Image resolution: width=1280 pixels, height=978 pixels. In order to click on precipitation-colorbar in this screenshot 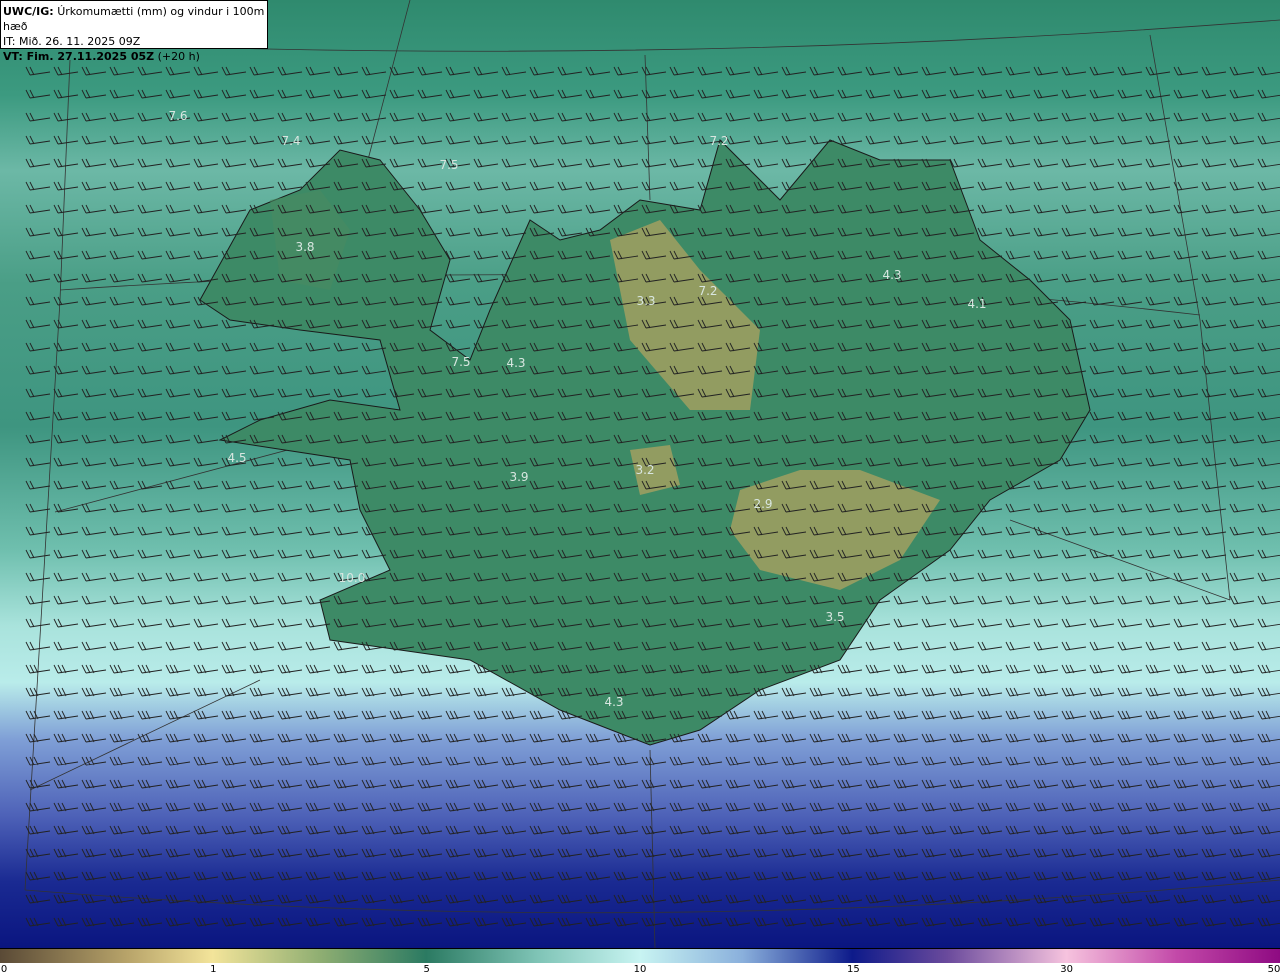, I will do `click(640, 955)`.